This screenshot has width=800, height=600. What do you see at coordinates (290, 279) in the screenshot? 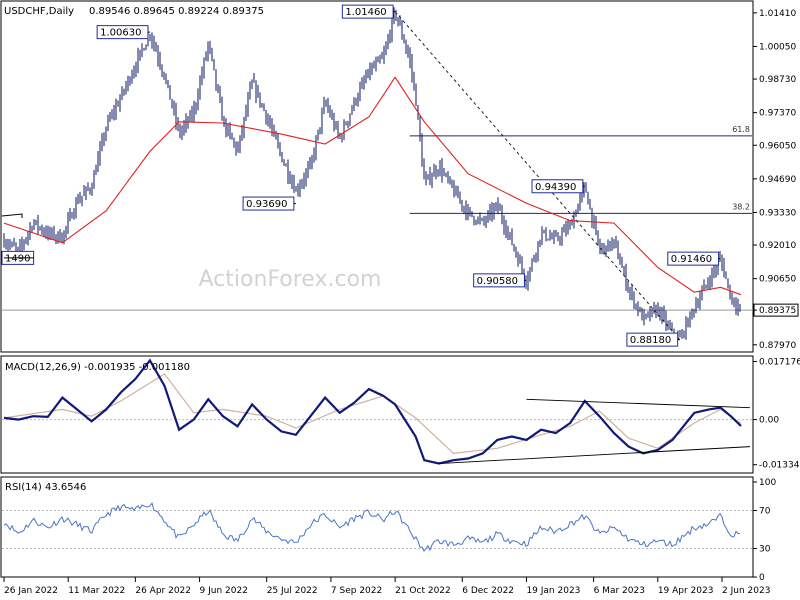
I see `watermark: ActionForex.com` at bounding box center [290, 279].